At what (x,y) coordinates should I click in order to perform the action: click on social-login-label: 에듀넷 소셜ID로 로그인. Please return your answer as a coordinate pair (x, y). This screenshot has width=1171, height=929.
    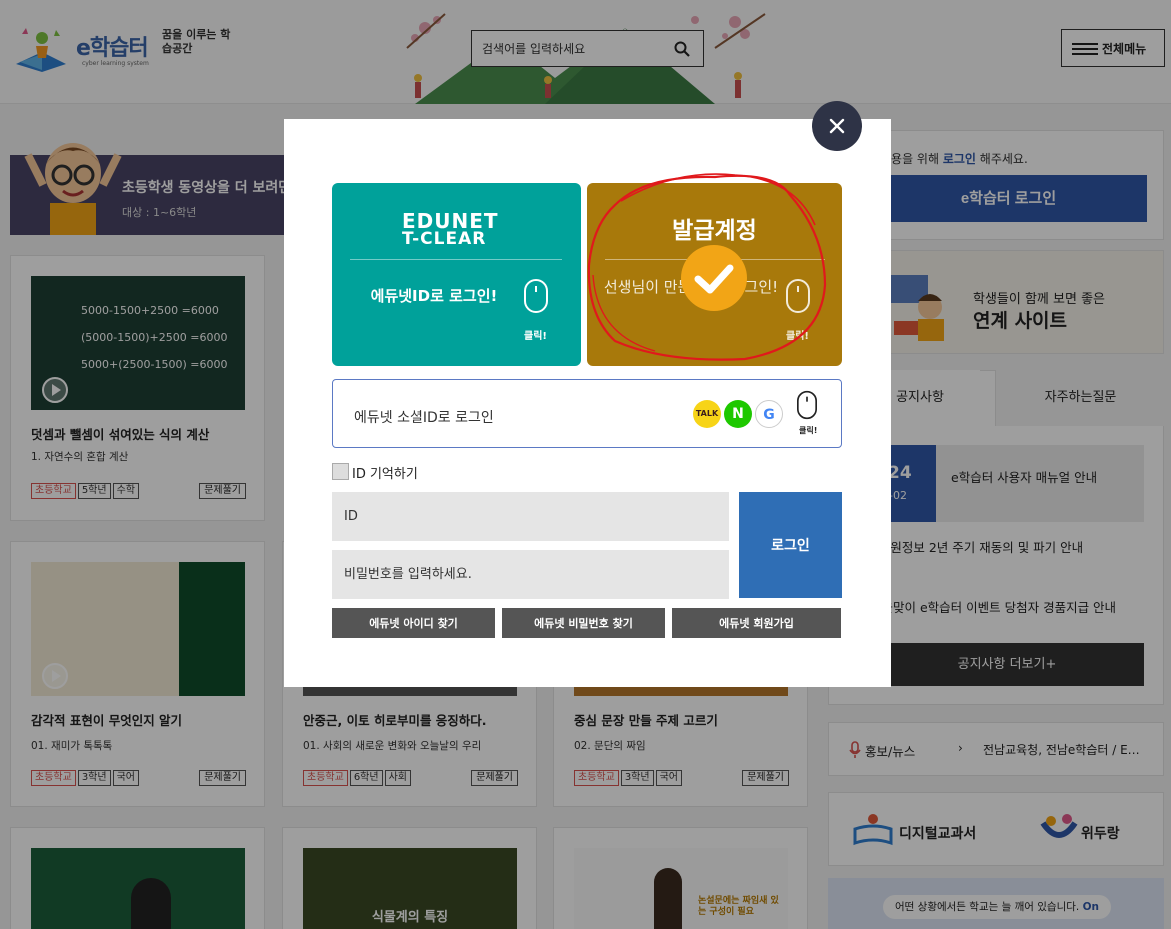
    Looking at the image, I should click on (424, 418).